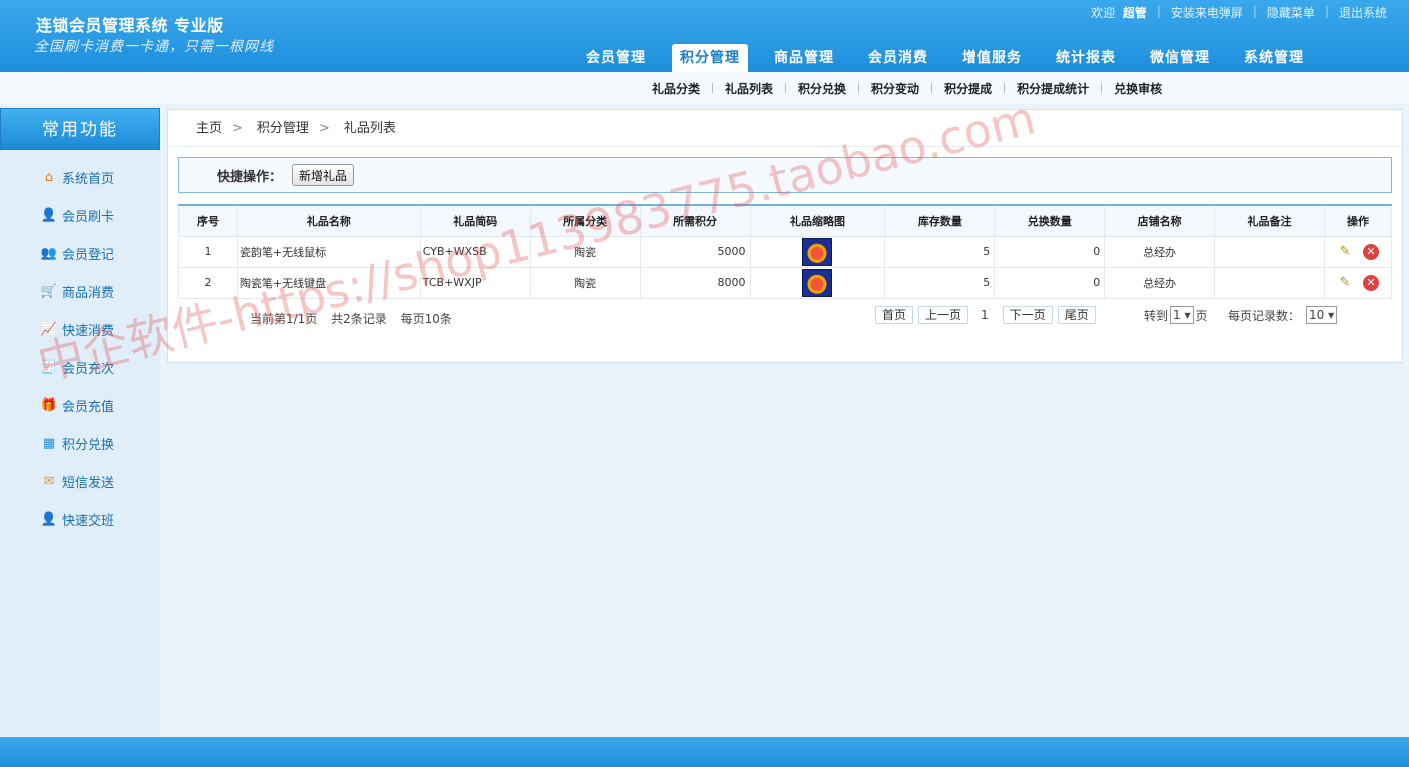 This screenshot has width=1409, height=767. Describe the element at coordinates (369, 128) in the screenshot. I see `breadcrumb-current: 礼品列表` at that location.